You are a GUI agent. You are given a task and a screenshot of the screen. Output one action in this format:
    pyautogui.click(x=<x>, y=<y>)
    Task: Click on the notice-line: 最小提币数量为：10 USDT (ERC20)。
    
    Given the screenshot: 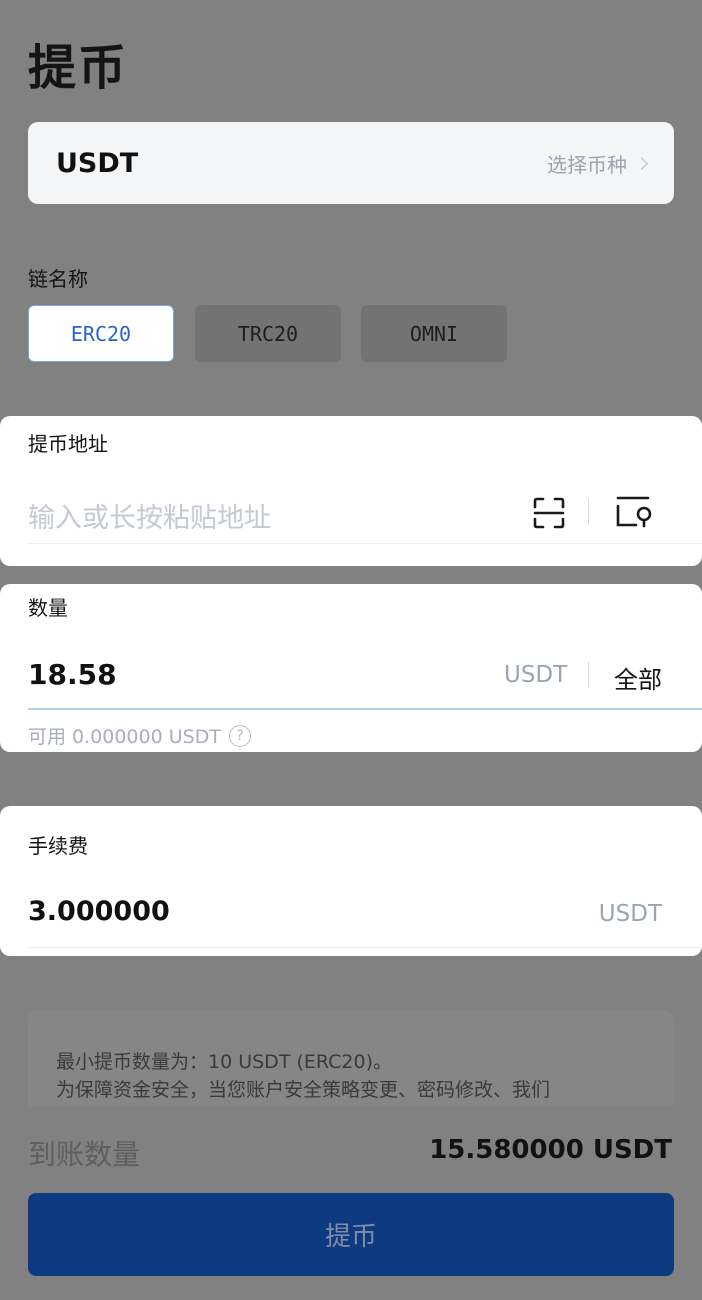 What is the action you would take?
    pyautogui.click(x=224, y=1062)
    